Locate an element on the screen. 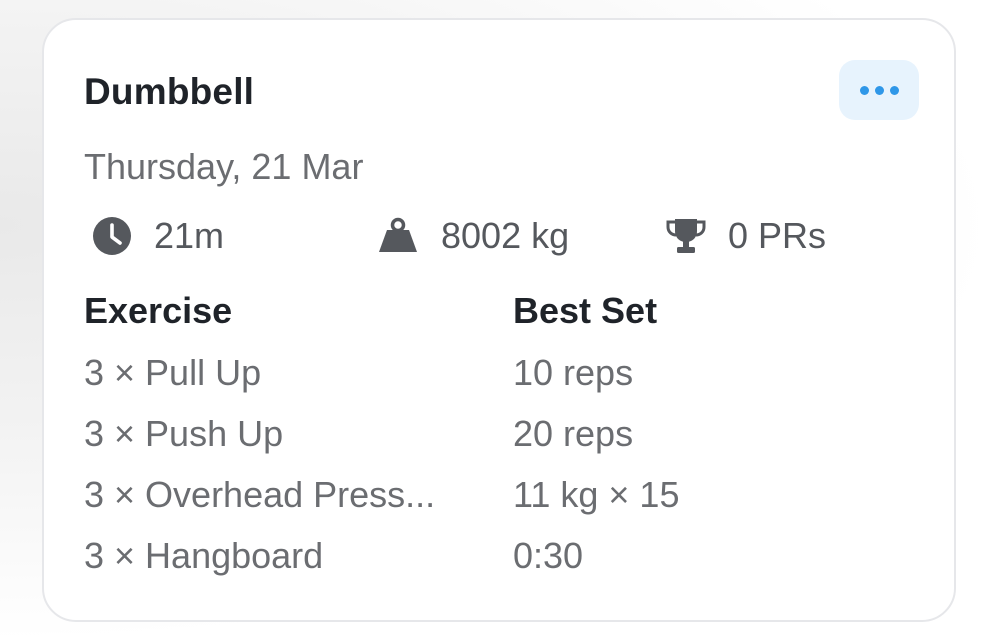  workout-title: Dumbbell is located at coordinates (169, 91).